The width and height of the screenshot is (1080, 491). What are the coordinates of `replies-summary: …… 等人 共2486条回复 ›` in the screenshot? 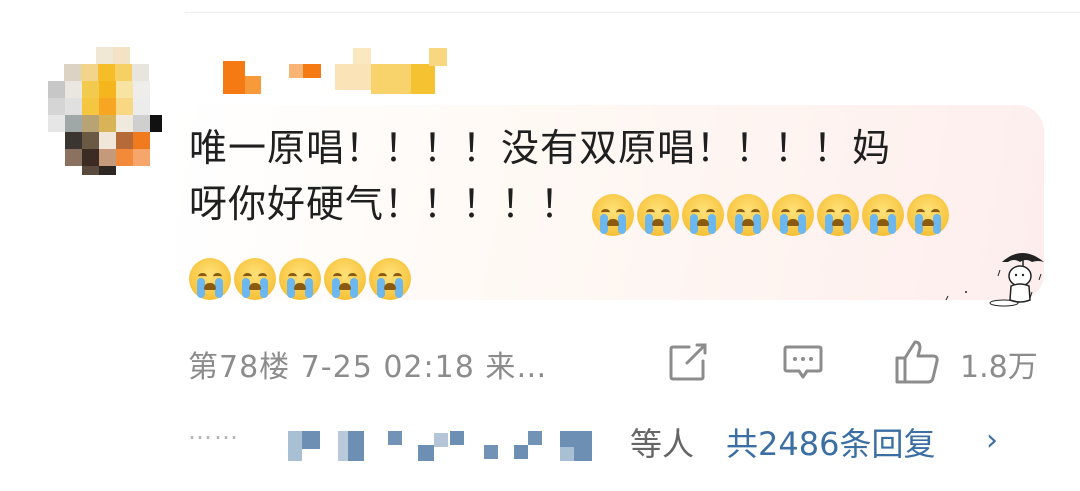 It's located at (634, 442).